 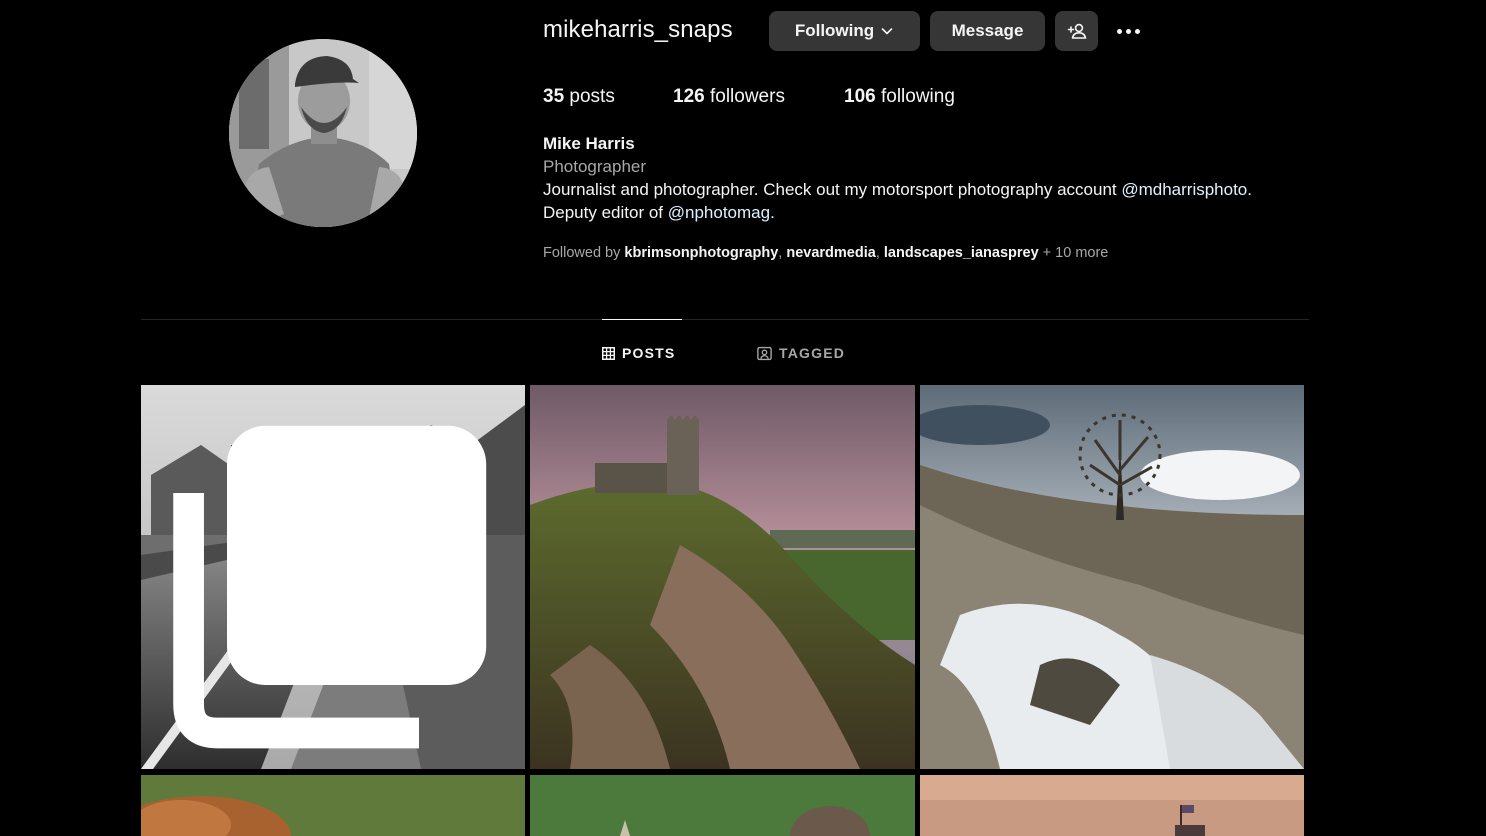 What do you see at coordinates (1119, 31) in the screenshot?
I see `more-dots-icon` at bounding box center [1119, 31].